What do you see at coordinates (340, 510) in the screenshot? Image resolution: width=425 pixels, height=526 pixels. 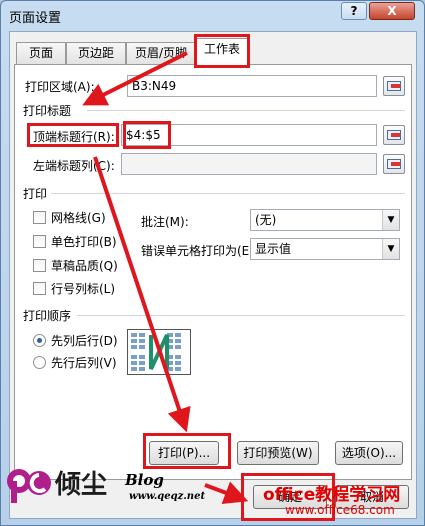 I see `office-site-url-watermark: www.office68.com` at bounding box center [340, 510].